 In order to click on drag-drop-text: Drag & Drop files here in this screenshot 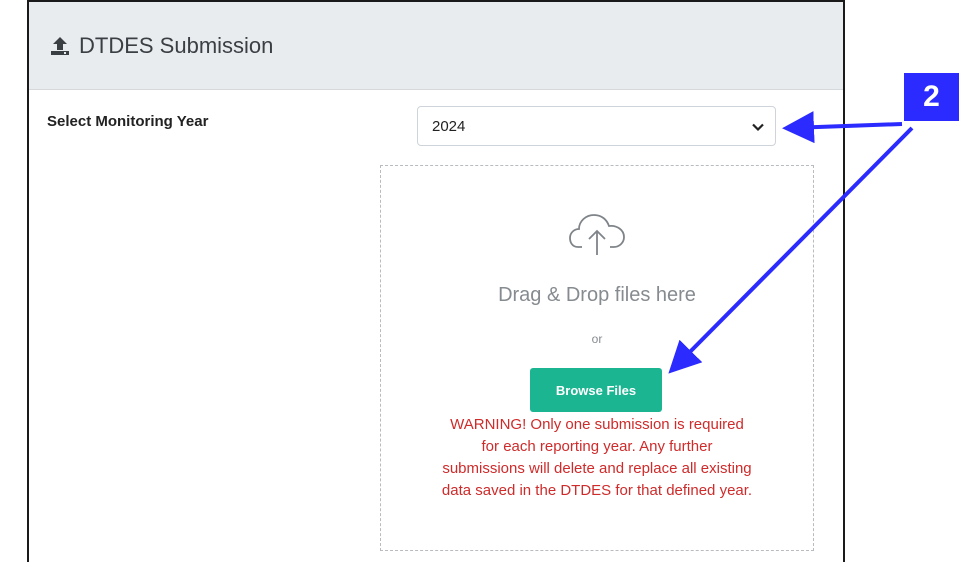, I will do `click(597, 295)`.